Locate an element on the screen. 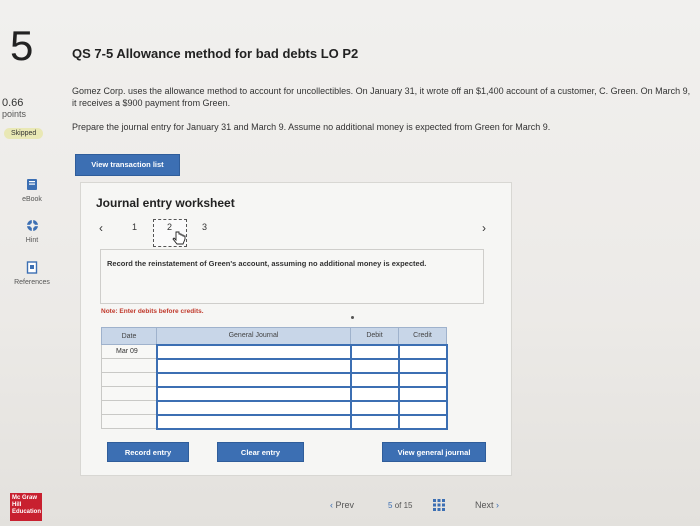 The height and width of the screenshot is (526, 700). journal-entry-table: Date General Journal Debit Credit Mar 09 is located at coordinates (274, 378).